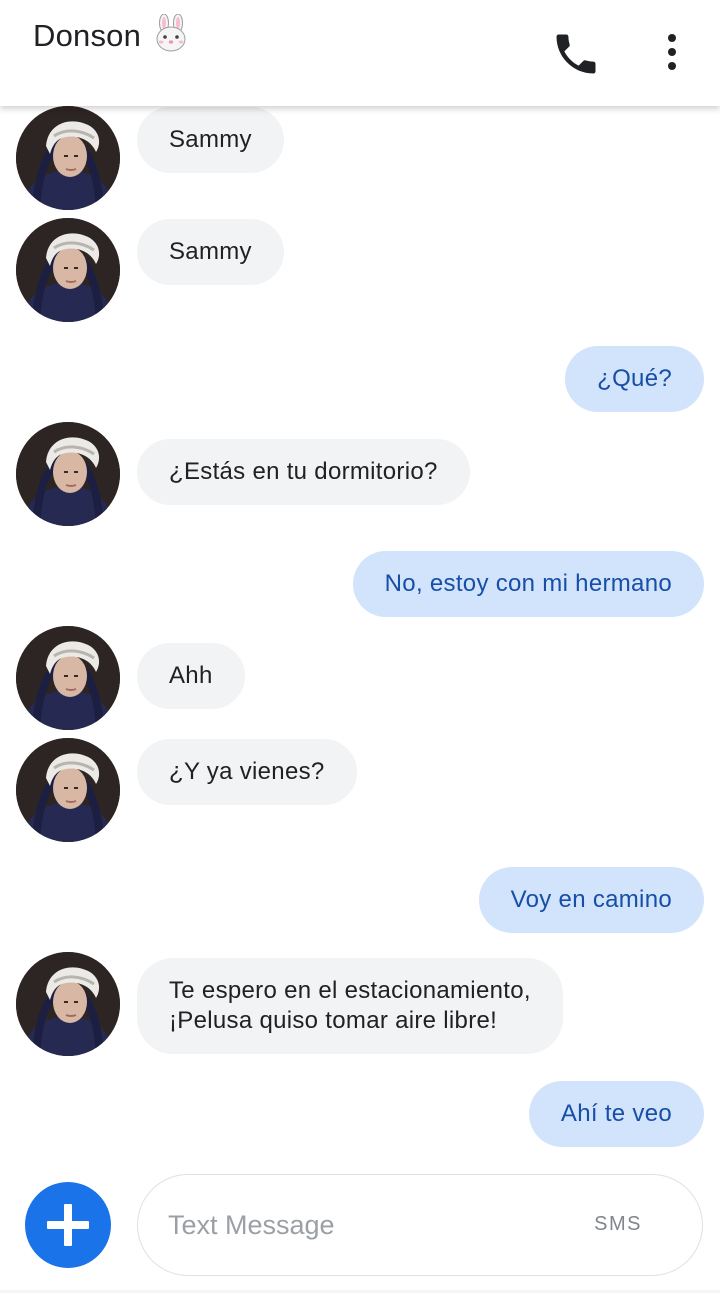 The width and height of the screenshot is (720, 1293). What do you see at coordinates (616, 1114) in the screenshot?
I see `outgoing-message-bubble: Ahí te veo` at bounding box center [616, 1114].